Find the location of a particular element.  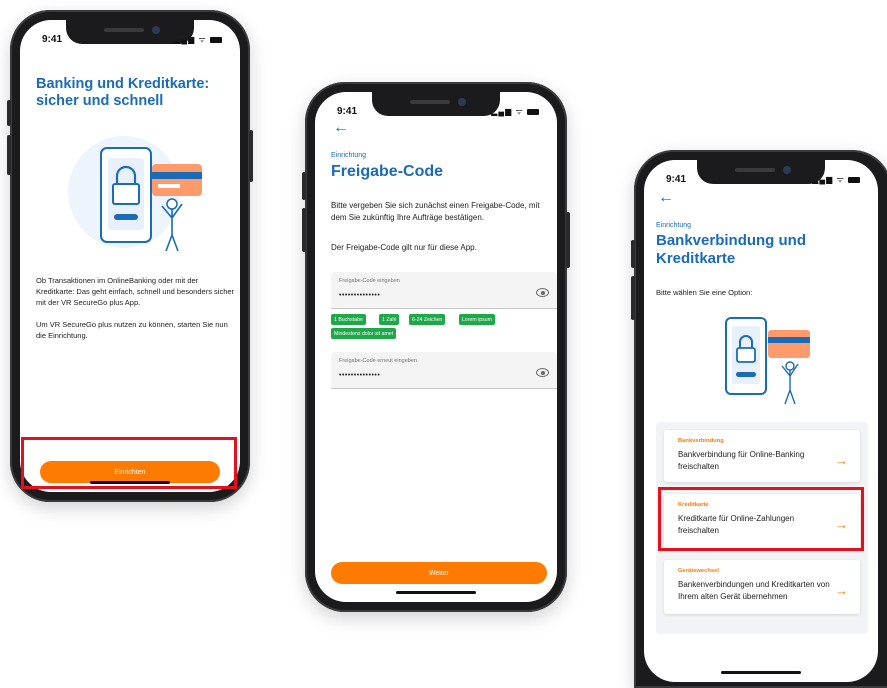

requirement-chip: 6-24 Zeichen is located at coordinates (427, 319).